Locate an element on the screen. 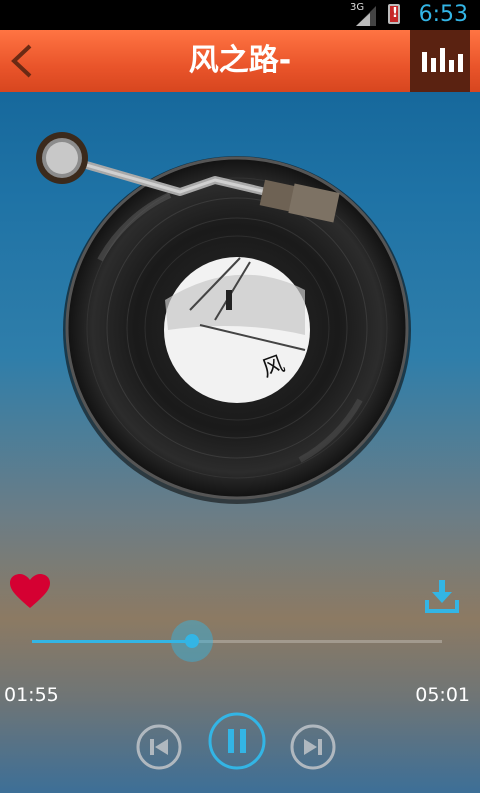 The image size is (480, 793). seek-knob is located at coordinates (192, 641).